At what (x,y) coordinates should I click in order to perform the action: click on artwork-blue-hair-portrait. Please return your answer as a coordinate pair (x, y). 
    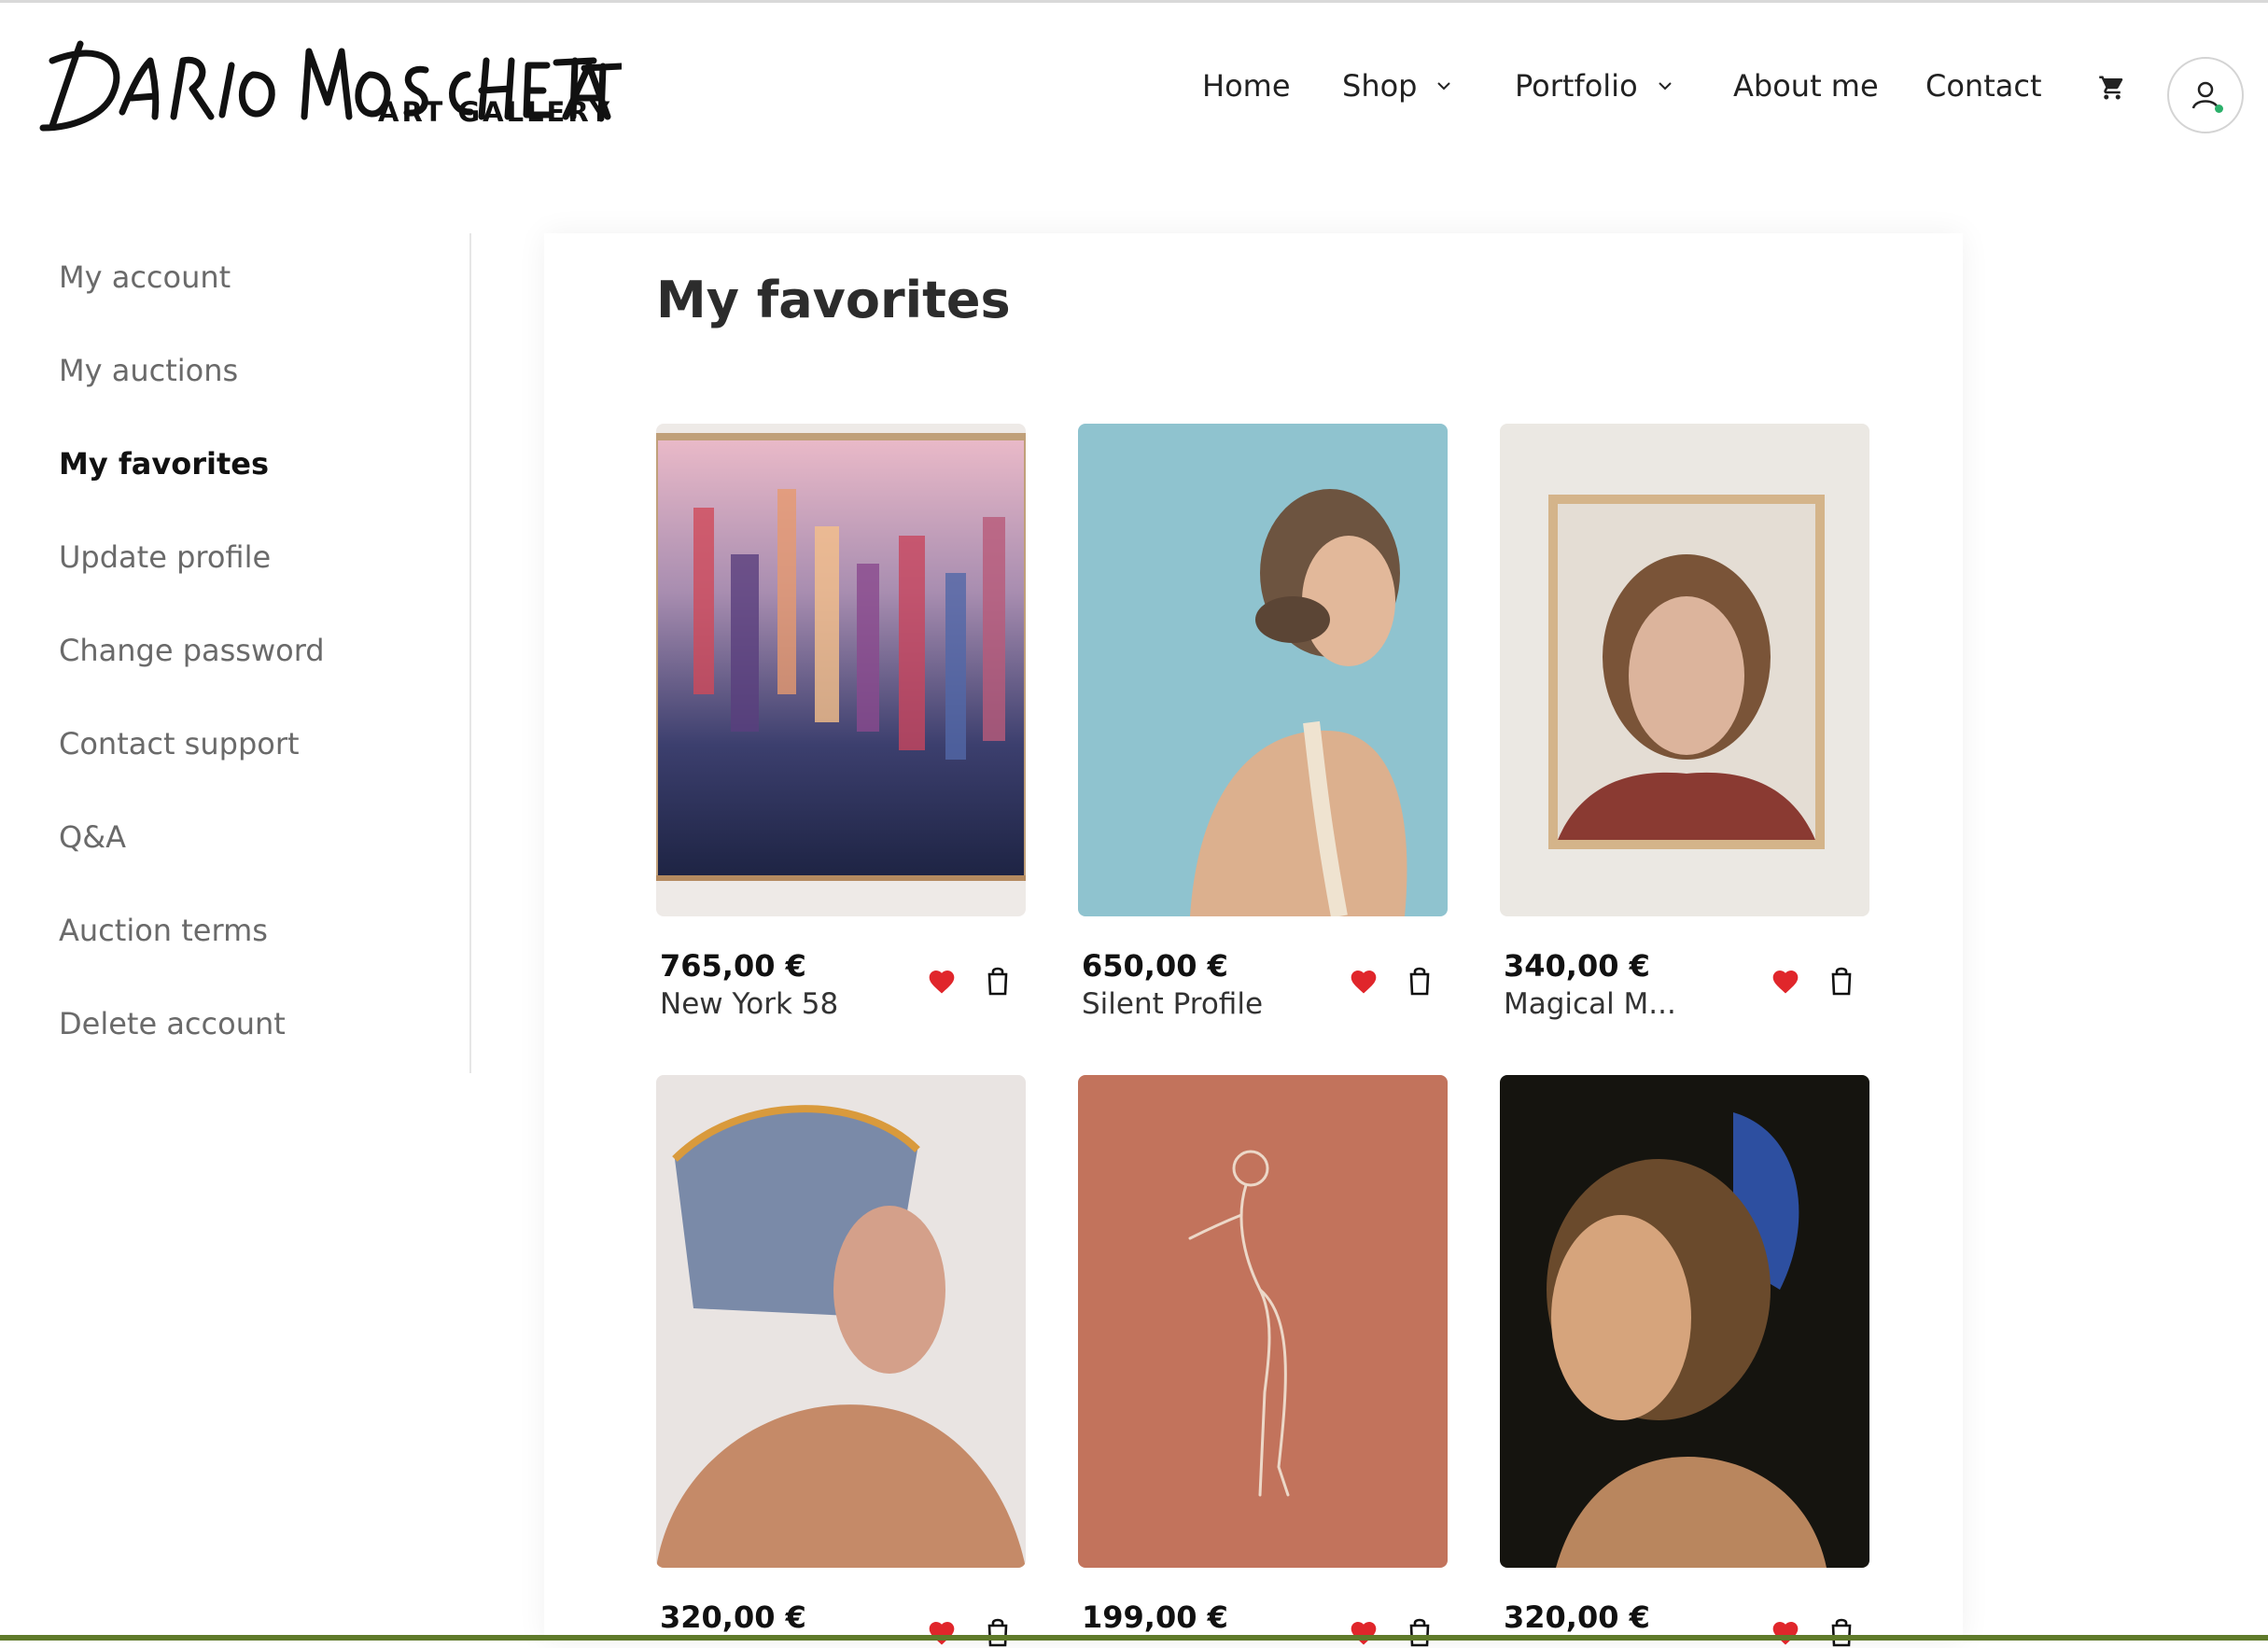
    Looking at the image, I should click on (841, 1321).